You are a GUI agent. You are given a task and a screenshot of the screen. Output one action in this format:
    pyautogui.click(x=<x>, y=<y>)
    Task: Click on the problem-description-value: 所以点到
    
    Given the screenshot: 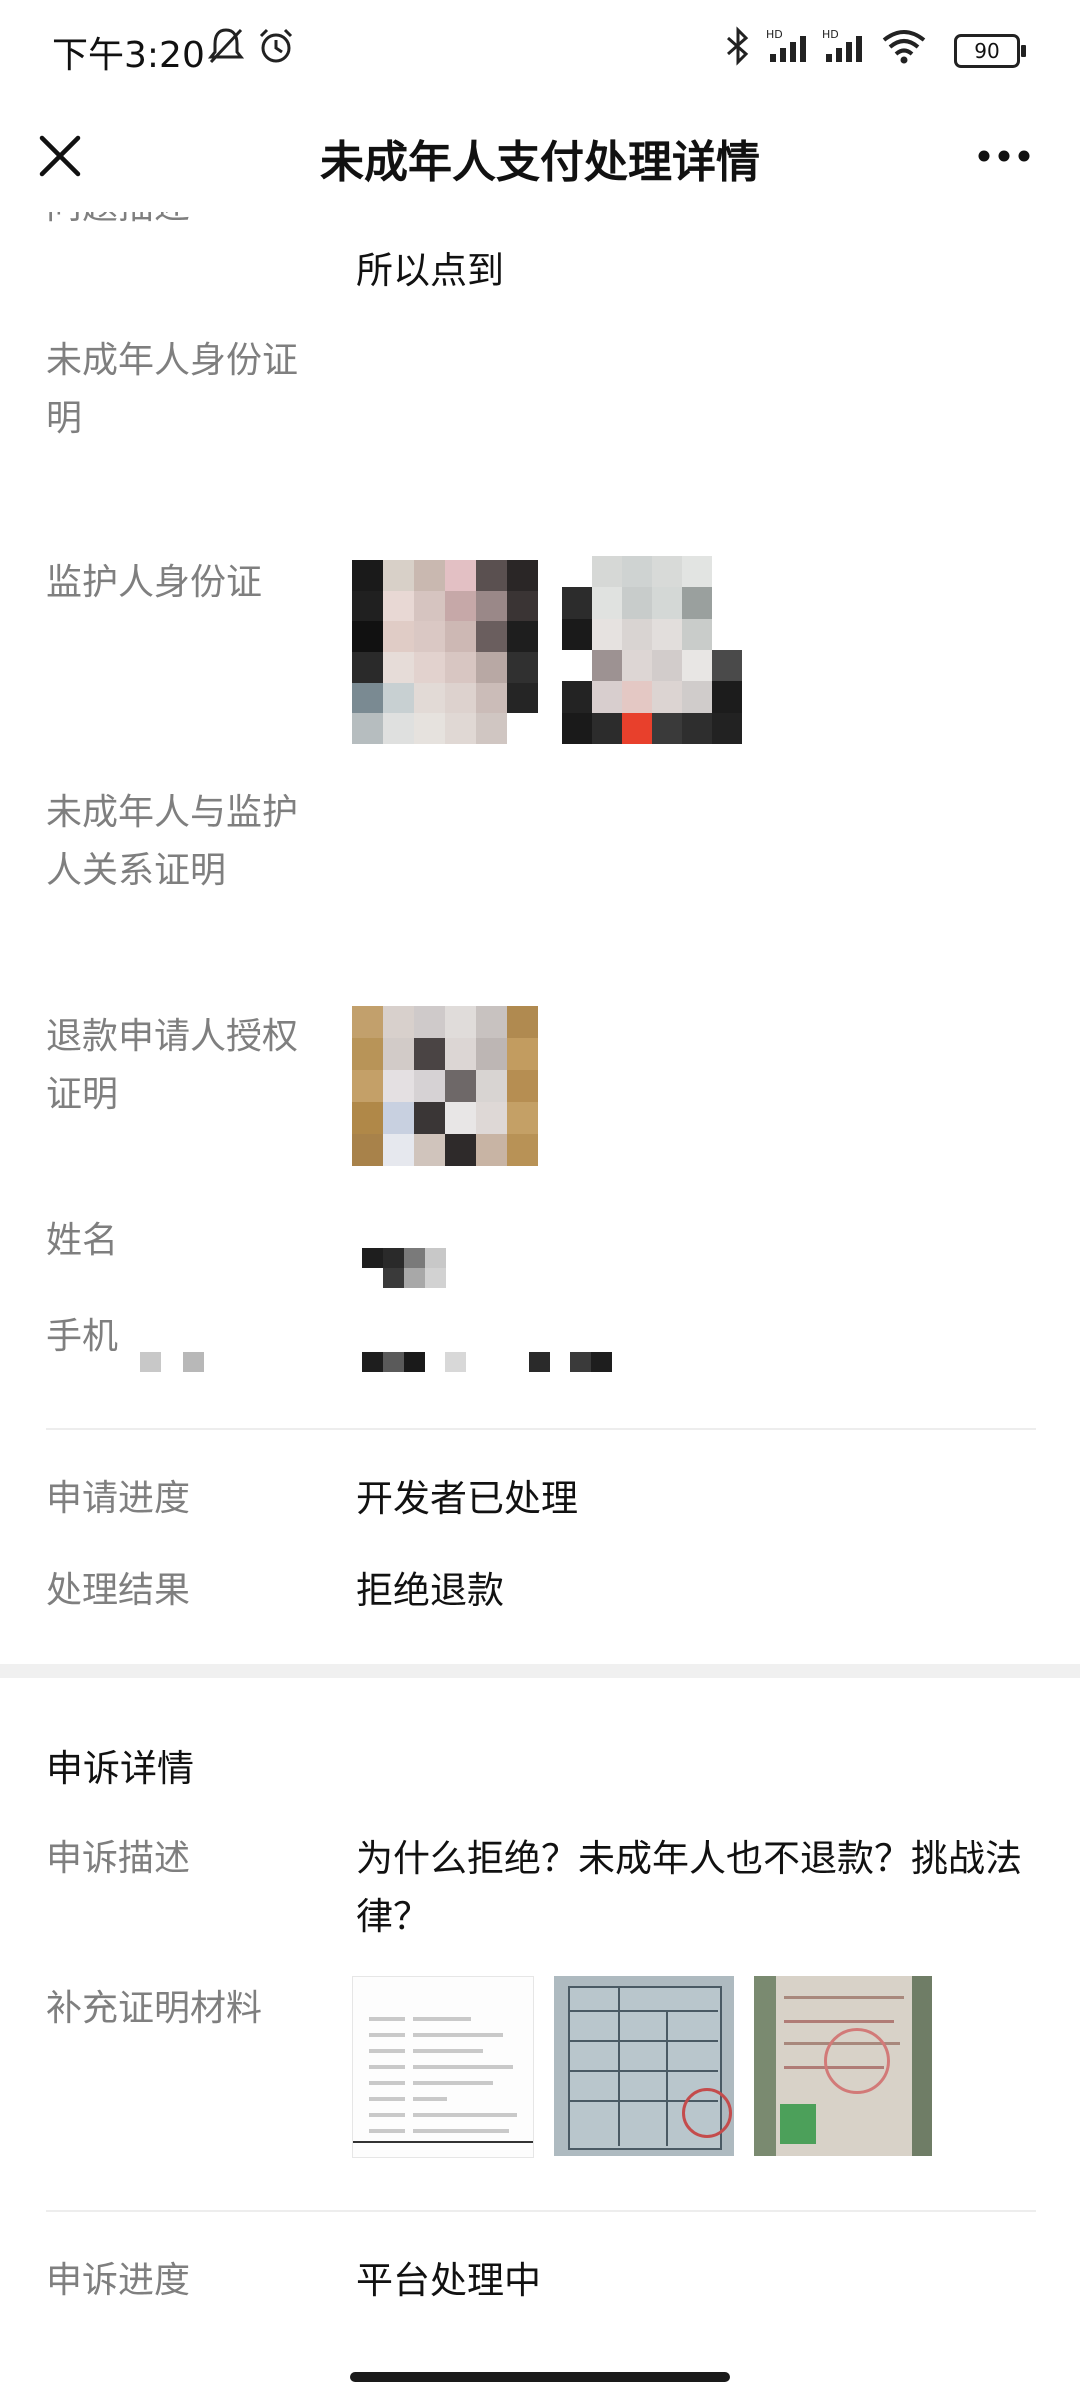 What is the action you would take?
    pyautogui.click(x=430, y=270)
    